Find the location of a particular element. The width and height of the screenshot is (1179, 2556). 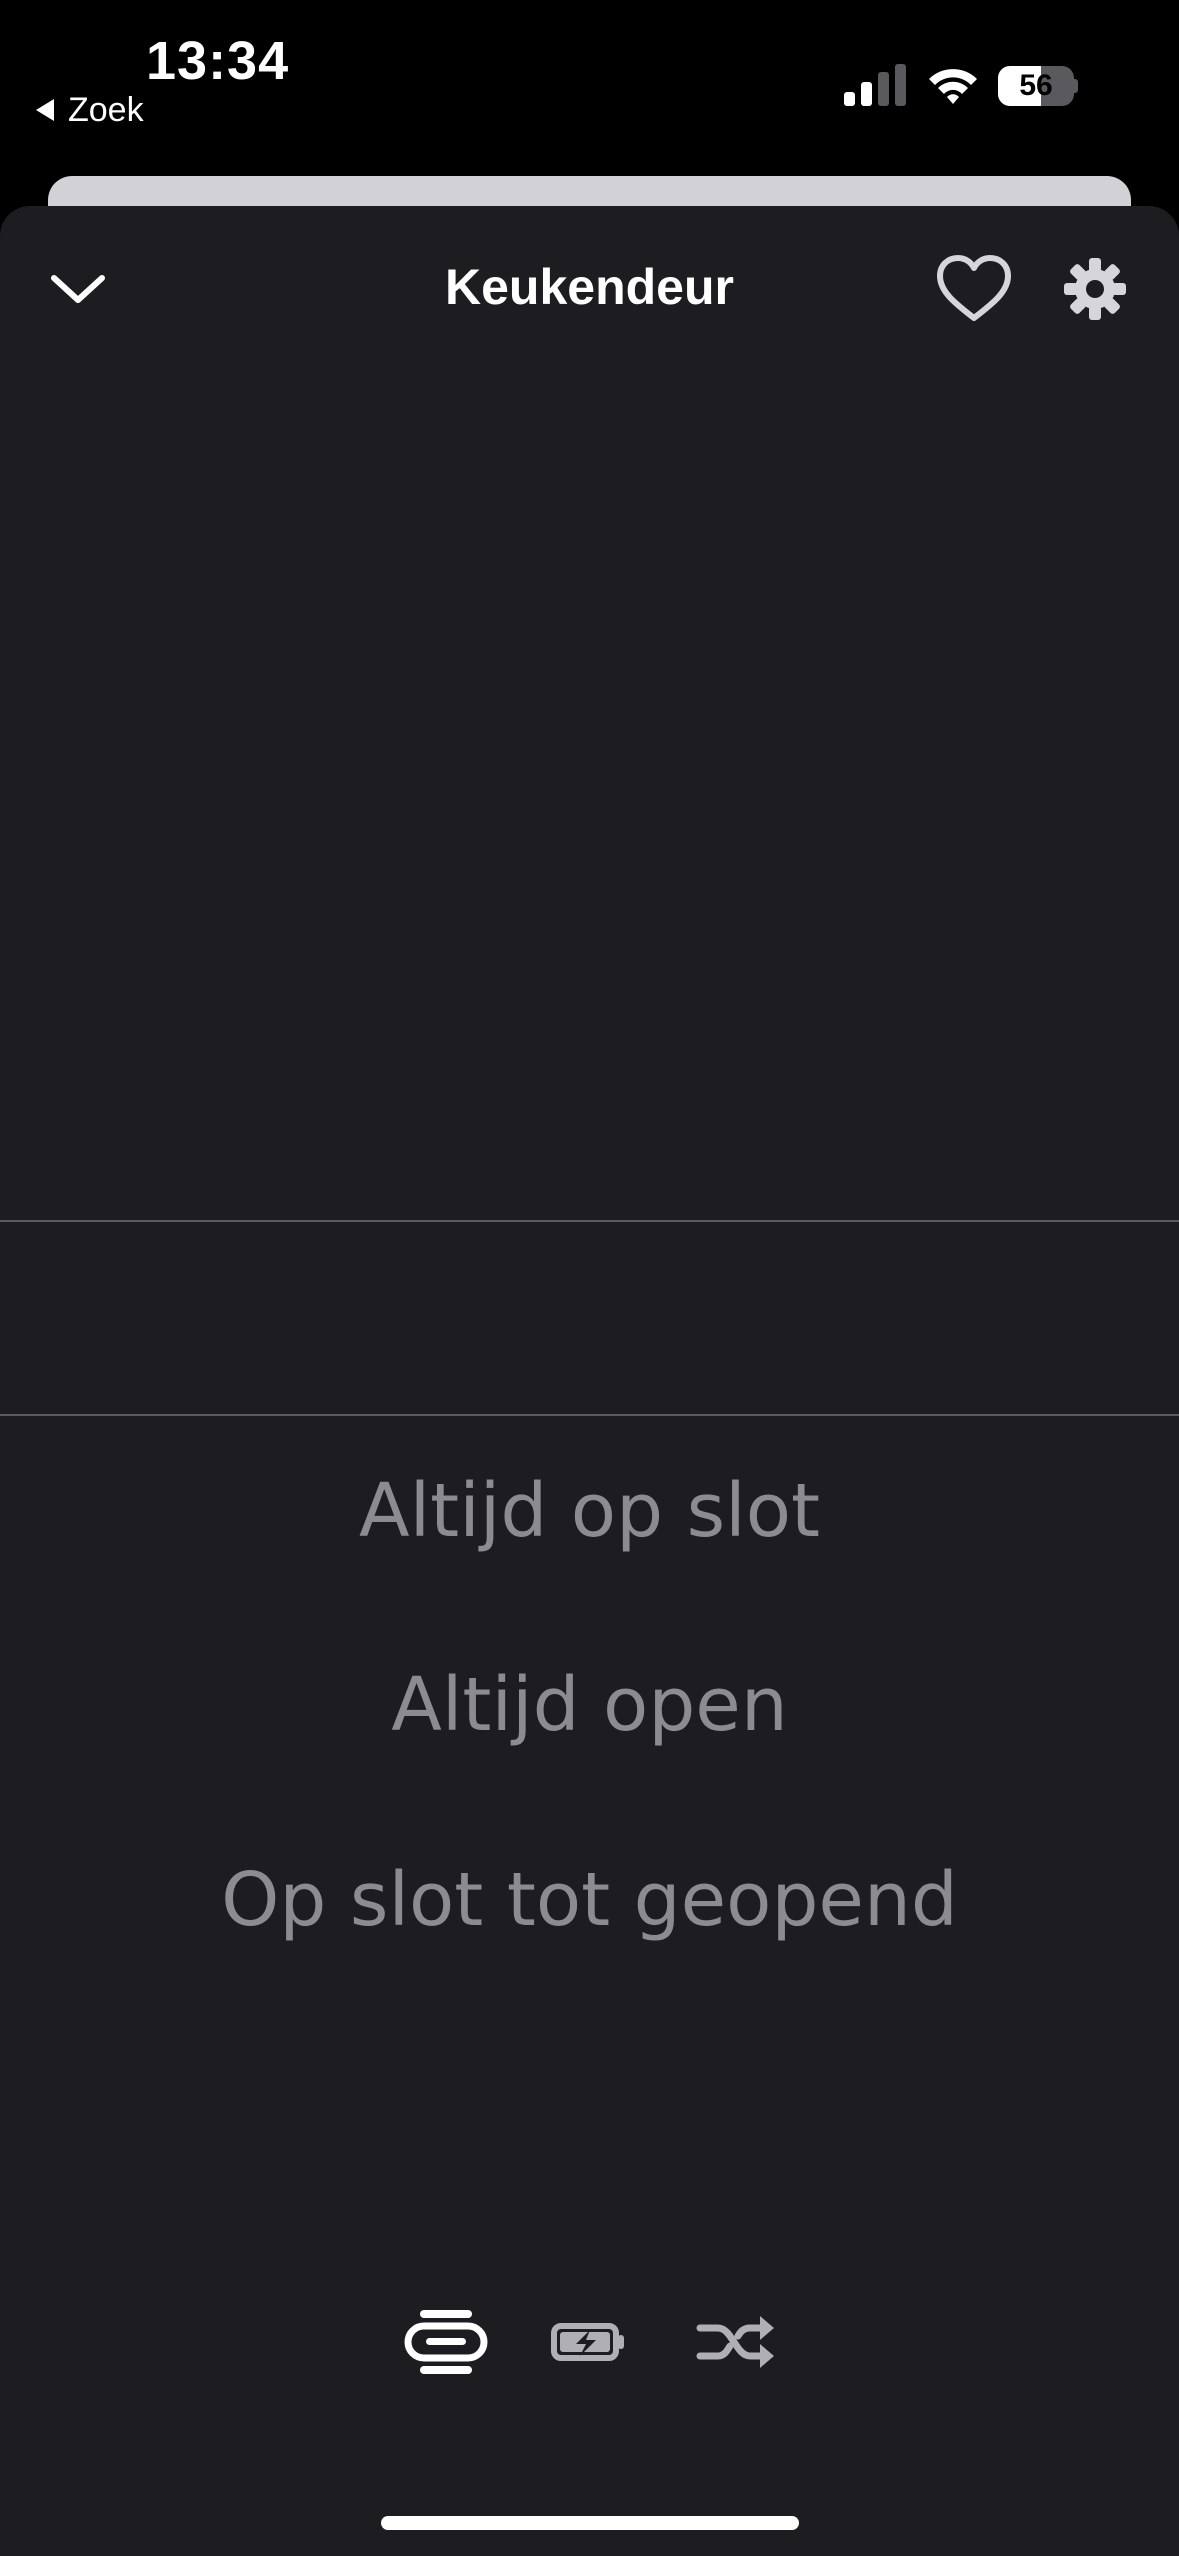

wifi-icon is located at coordinates (953, 86).